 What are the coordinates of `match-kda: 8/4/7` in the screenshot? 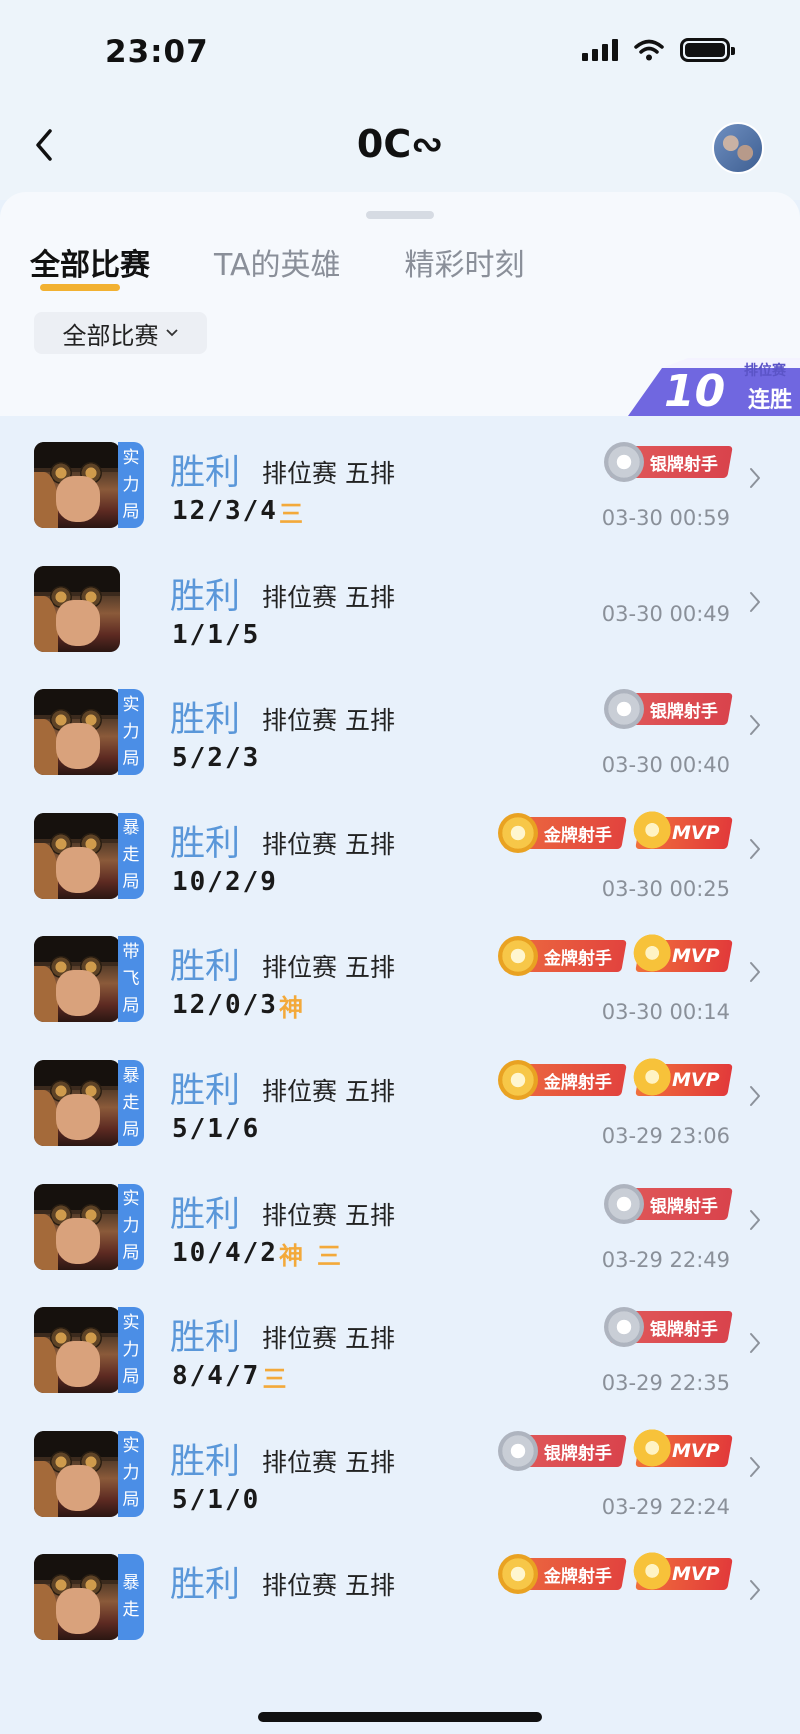 It's located at (216, 1376).